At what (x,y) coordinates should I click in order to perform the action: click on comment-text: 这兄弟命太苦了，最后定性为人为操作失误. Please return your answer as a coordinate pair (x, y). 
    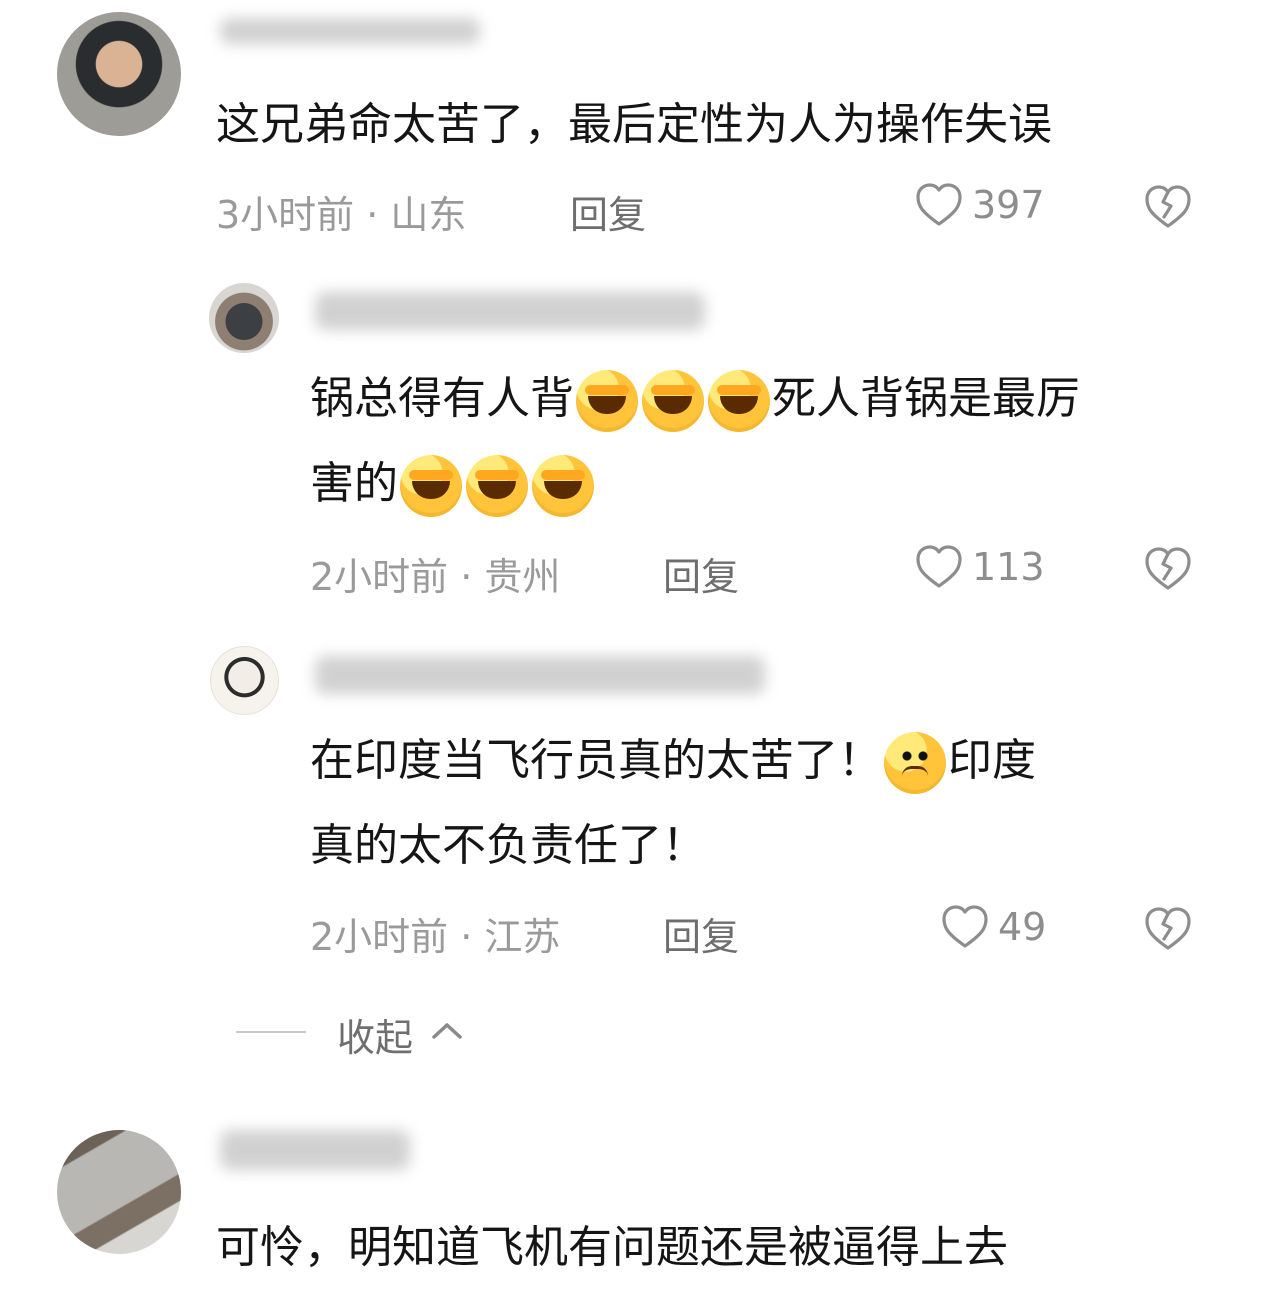
    Looking at the image, I should click on (634, 124).